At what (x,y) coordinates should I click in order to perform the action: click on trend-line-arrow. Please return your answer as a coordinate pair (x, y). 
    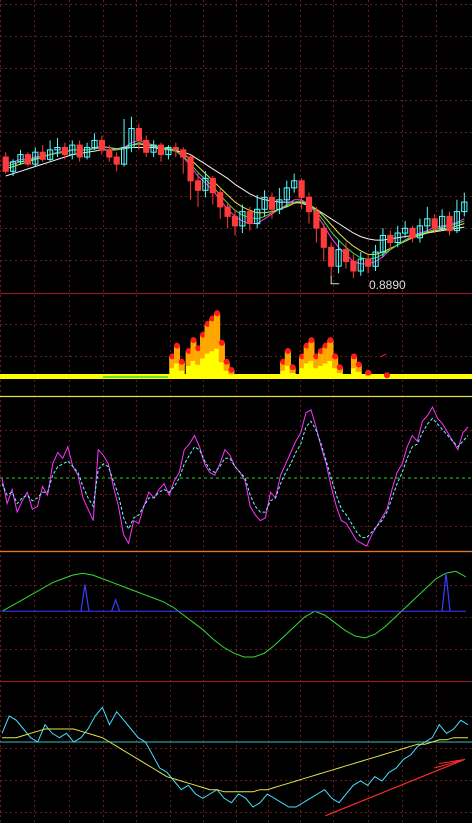
    Looking at the image, I should click on (450, 763).